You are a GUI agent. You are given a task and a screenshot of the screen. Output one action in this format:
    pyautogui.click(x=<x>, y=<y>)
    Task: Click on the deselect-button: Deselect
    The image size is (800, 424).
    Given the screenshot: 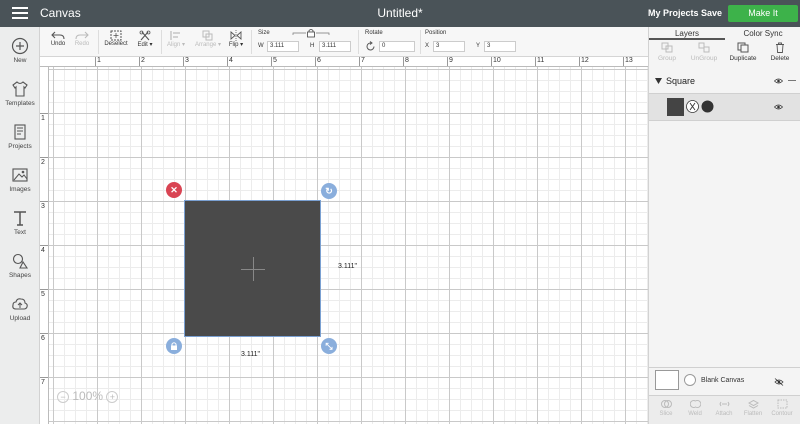 What is the action you would take?
    pyautogui.click(x=116, y=38)
    